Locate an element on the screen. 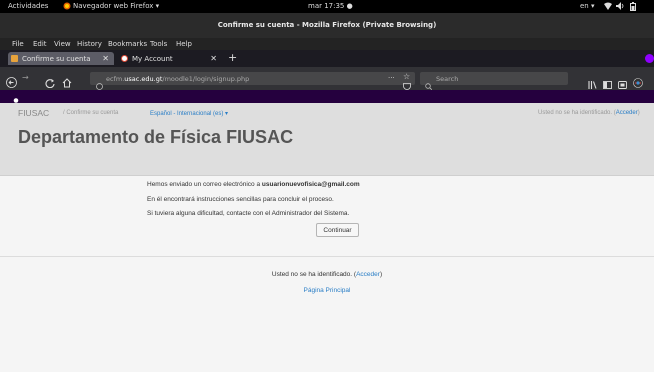 This screenshot has width=654, height=372. app-menu: Navegador web Firefox ▾ is located at coordinates (116, 6).